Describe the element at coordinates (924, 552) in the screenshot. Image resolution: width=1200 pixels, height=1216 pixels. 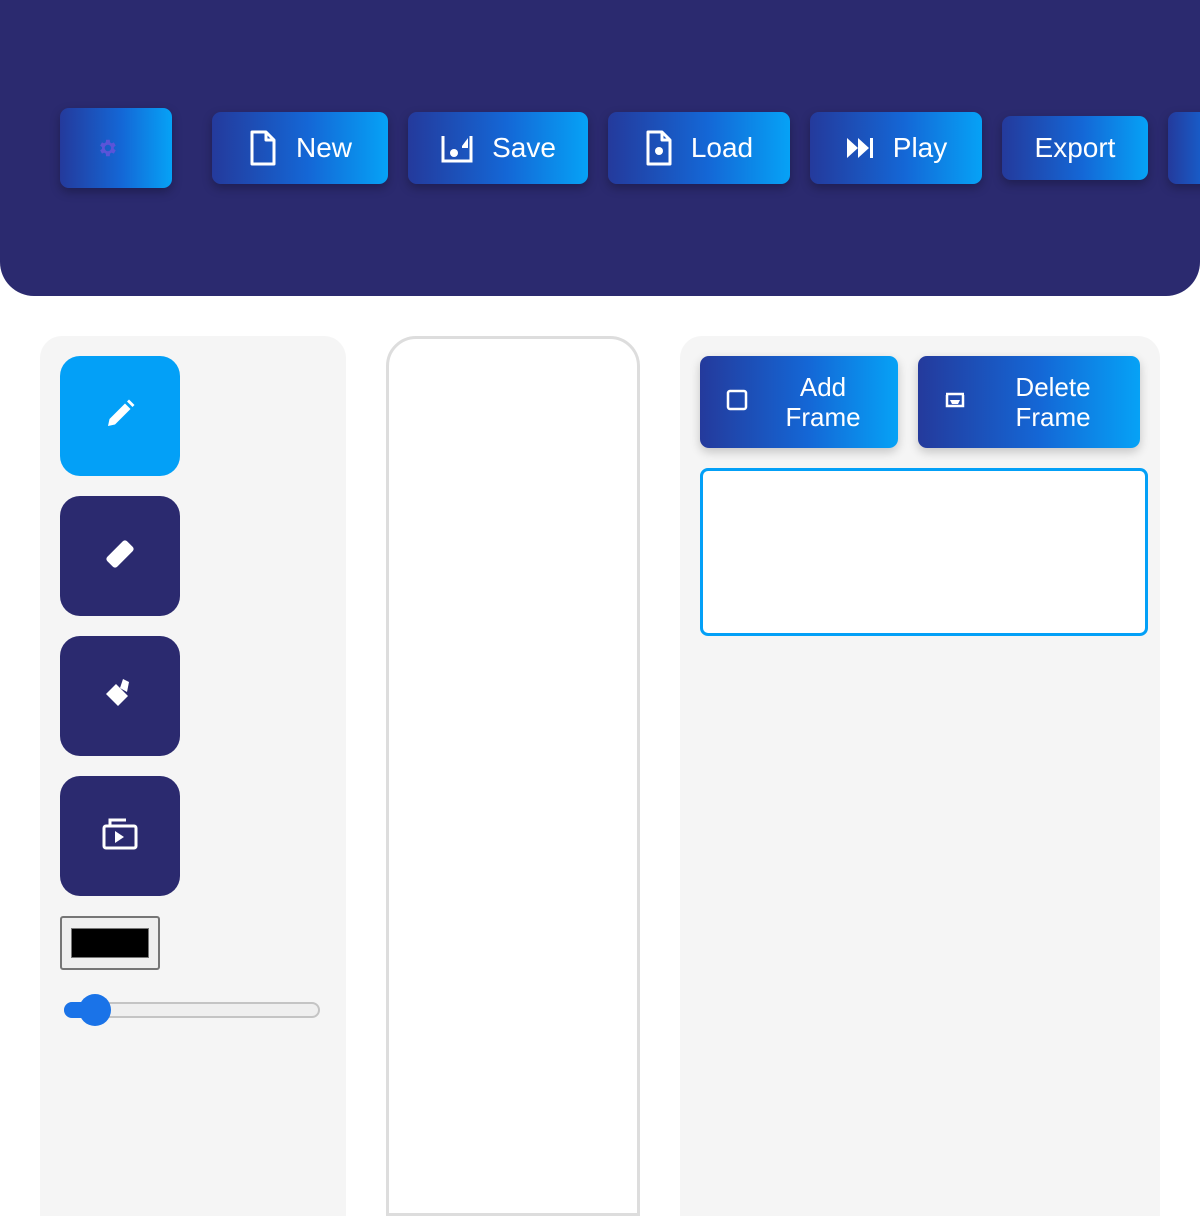
I see `frame-list` at that location.